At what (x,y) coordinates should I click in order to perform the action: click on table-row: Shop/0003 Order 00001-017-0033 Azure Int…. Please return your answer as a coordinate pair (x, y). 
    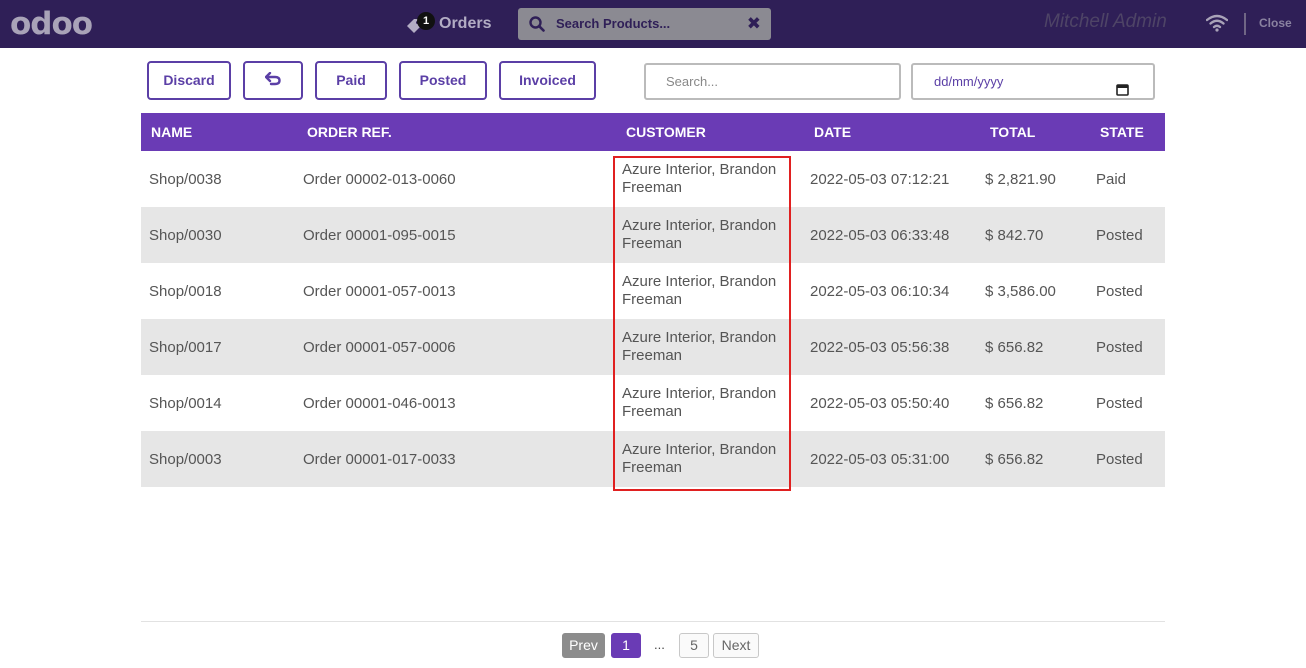
    Looking at the image, I should click on (653, 459).